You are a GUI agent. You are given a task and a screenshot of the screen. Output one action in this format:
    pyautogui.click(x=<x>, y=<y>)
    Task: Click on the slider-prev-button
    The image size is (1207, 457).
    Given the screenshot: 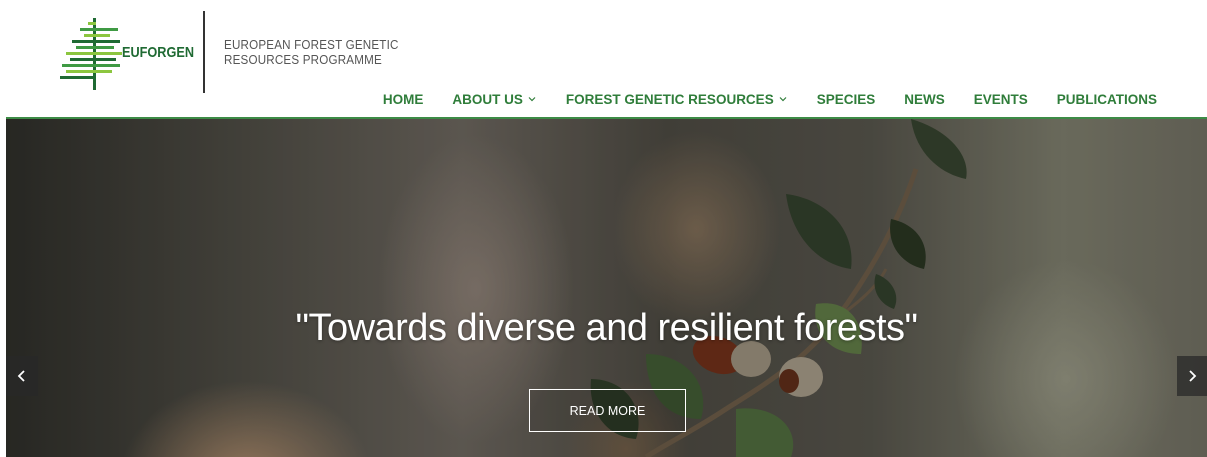 What is the action you would take?
    pyautogui.click(x=22, y=376)
    